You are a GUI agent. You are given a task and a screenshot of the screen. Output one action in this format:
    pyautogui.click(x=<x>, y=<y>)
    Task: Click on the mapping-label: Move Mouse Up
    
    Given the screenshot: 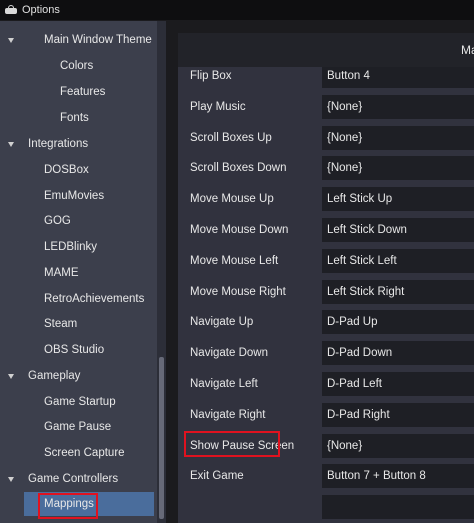 What is the action you would take?
    pyautogui.click(x=232, y=199)
    